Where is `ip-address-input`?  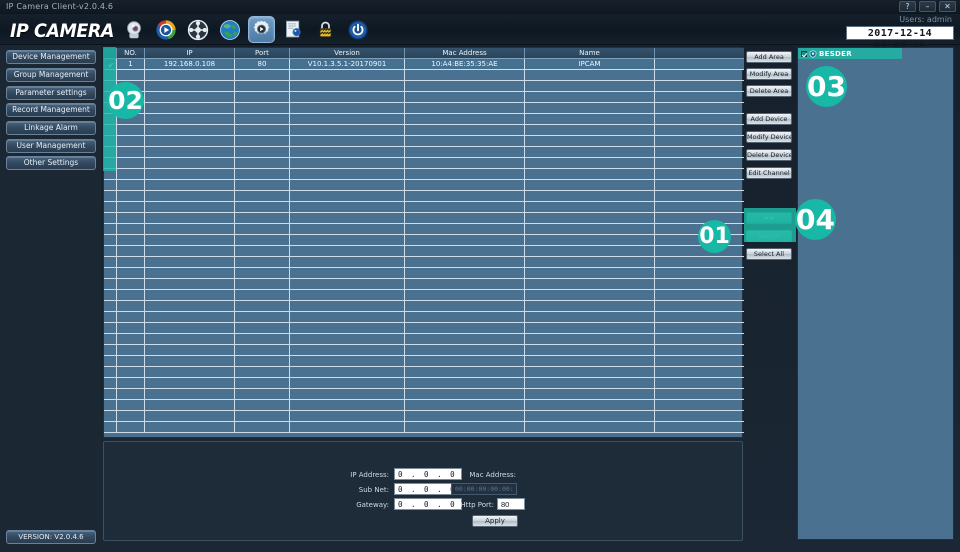
ip-address-input is located at coordinates (428, 474).